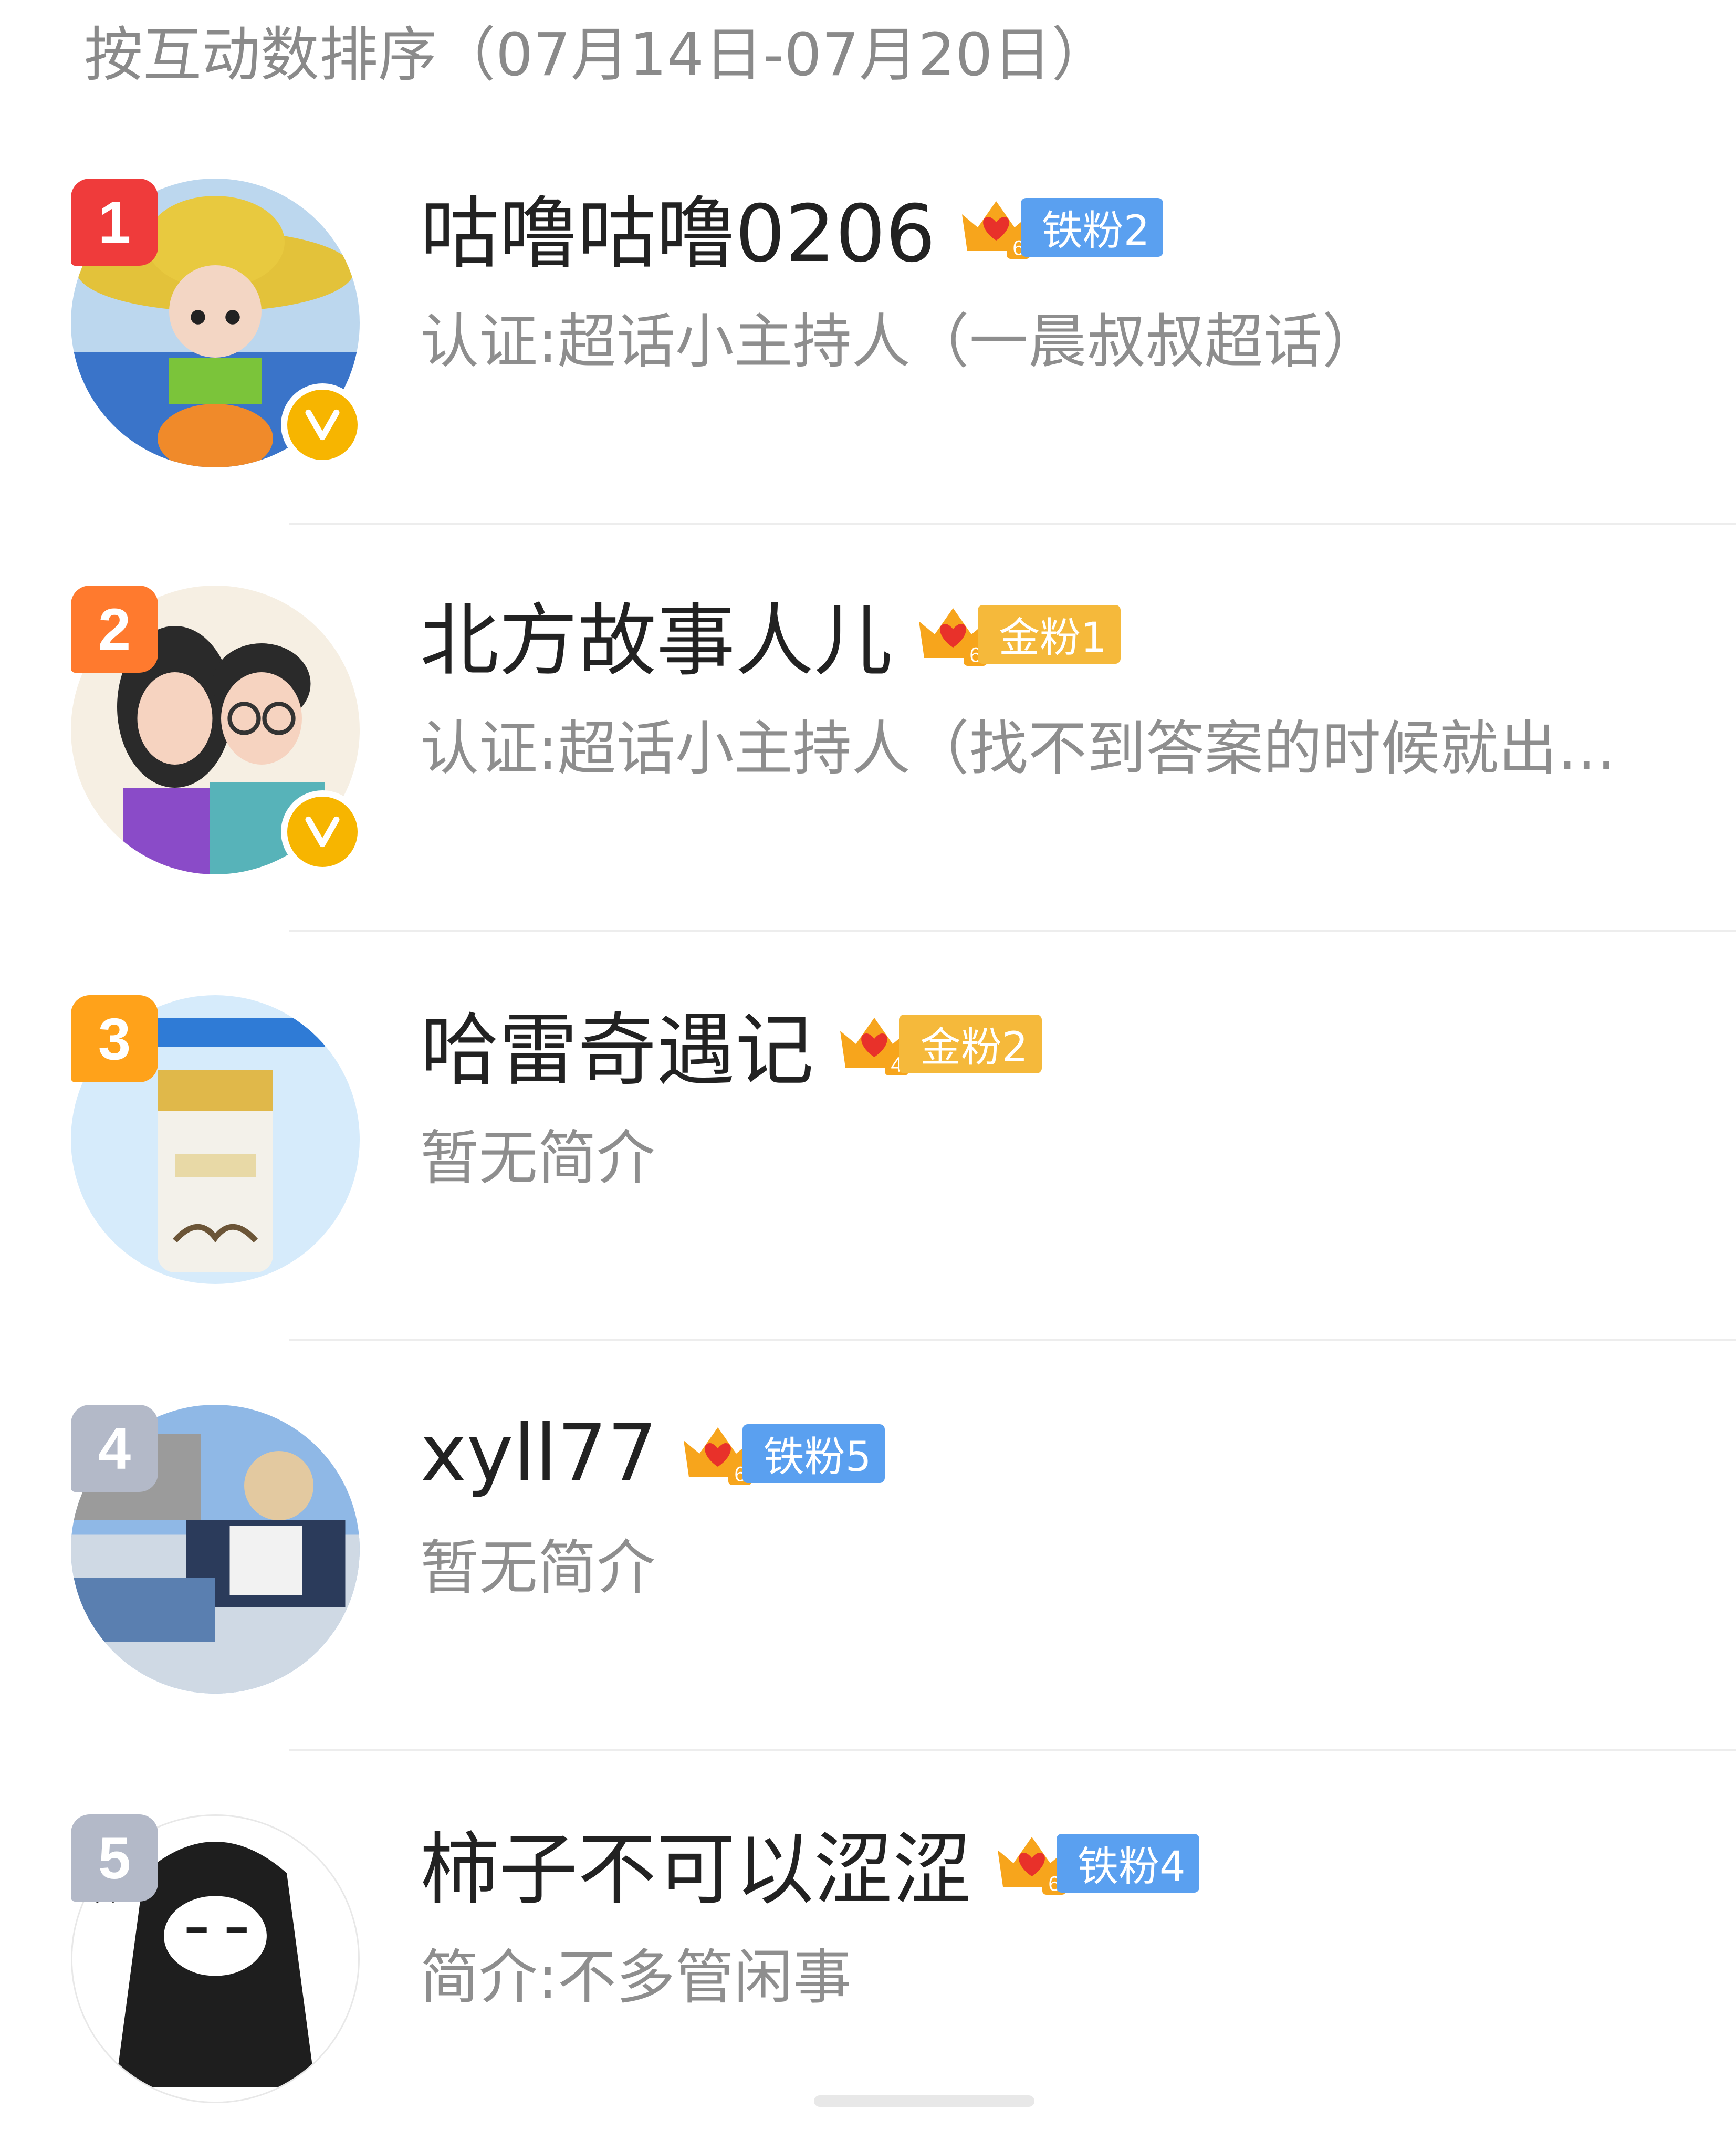 Image resolution: width=1736 pixels, height=2151 pixels. I want to click on badge-label: 铁粉5, so click(813, 1453).